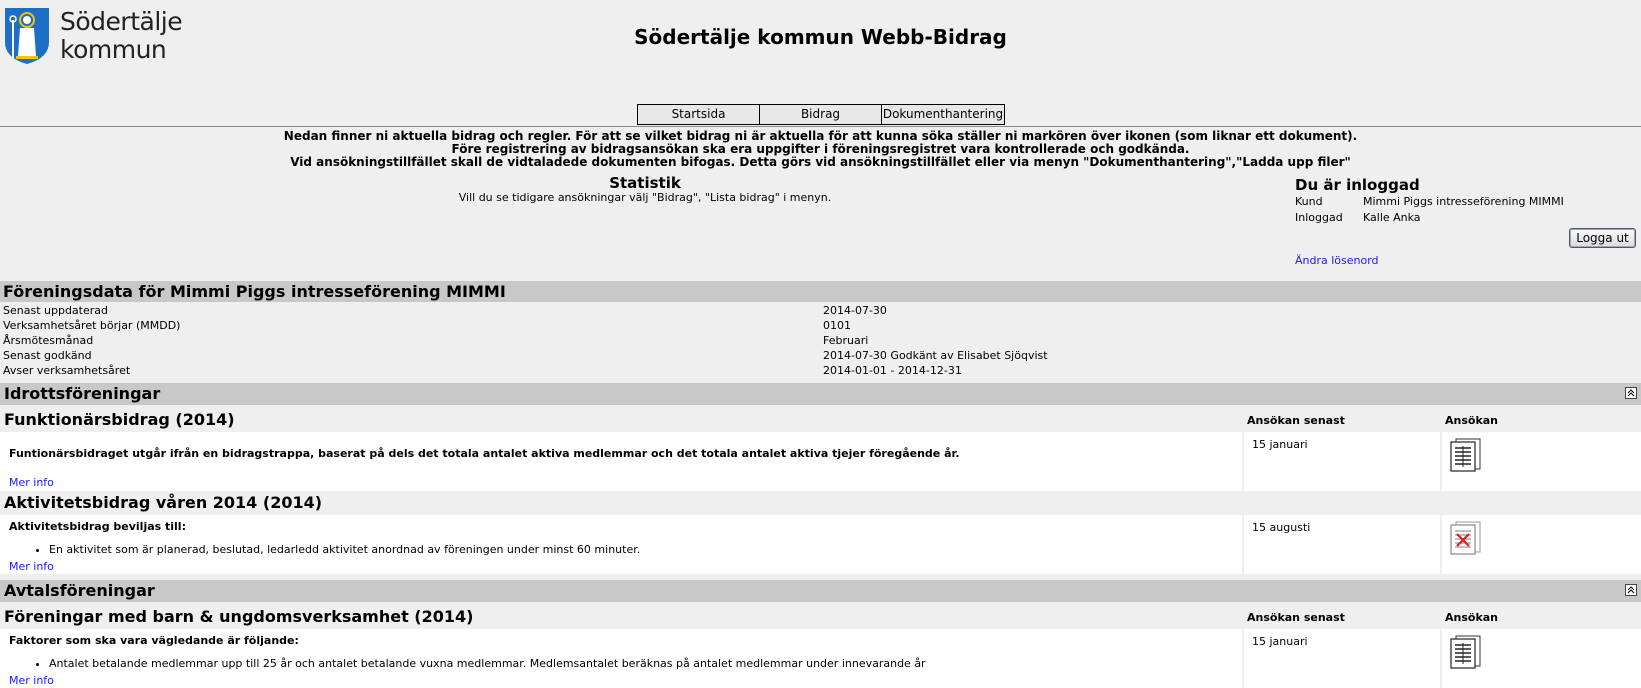 This screenshot has width=1641, height=688. I want to click on statistics-heading: Statistik, so click(645, 183).